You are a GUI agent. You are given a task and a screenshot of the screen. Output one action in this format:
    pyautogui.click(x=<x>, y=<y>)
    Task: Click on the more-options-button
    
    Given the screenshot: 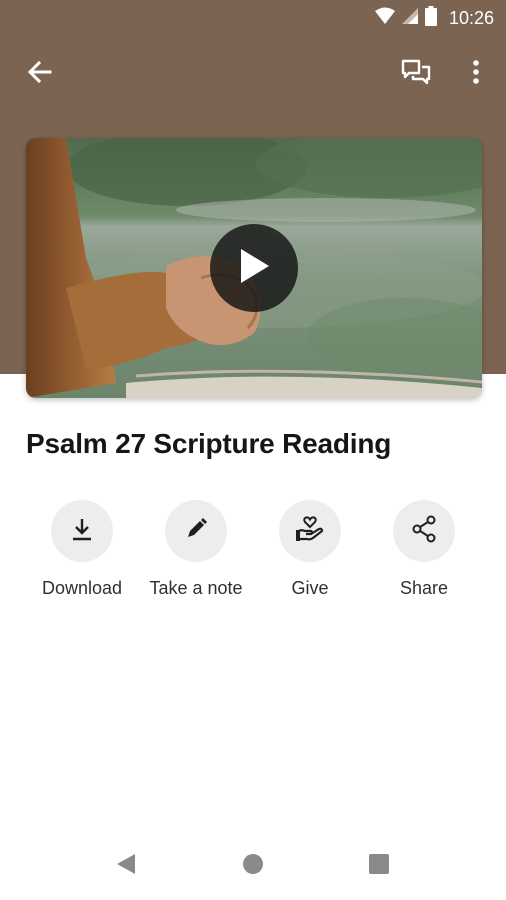 What is the action you would take?
    pyautogui.click(x=476, y=74)
    